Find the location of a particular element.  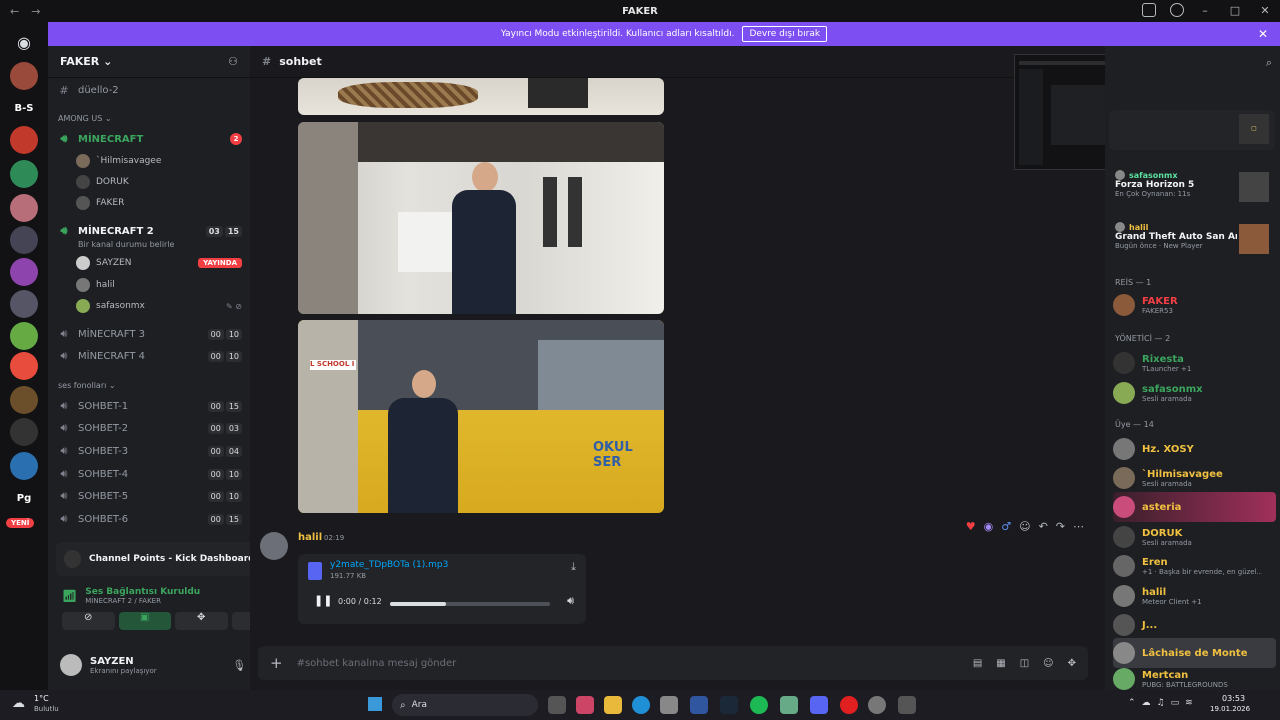

voice-channel-sohbet-6: 🔊︎ SOHBET-6 00 15 is located at coordinates (150, 519).